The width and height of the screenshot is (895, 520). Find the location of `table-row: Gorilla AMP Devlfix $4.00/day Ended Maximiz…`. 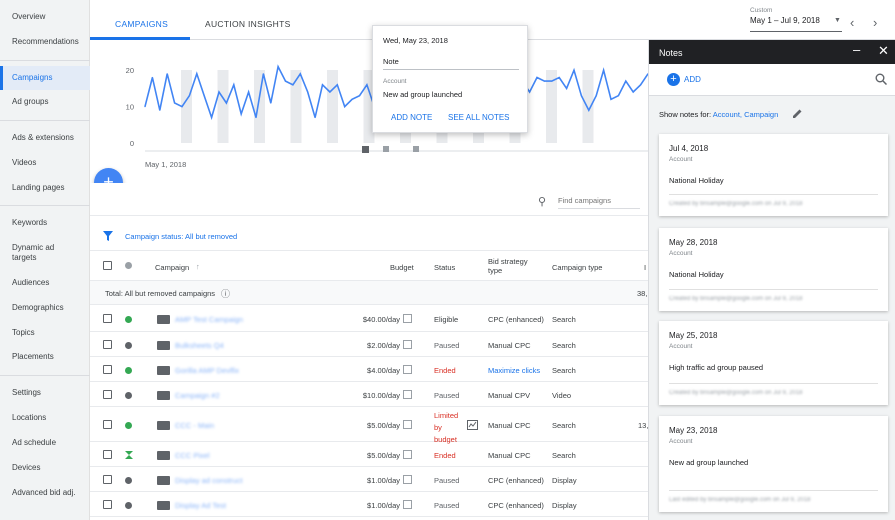

table-row: Gorilla AMP Devlfix $4.00/day Ended Maximiz… is located at coordinates (369, 369).